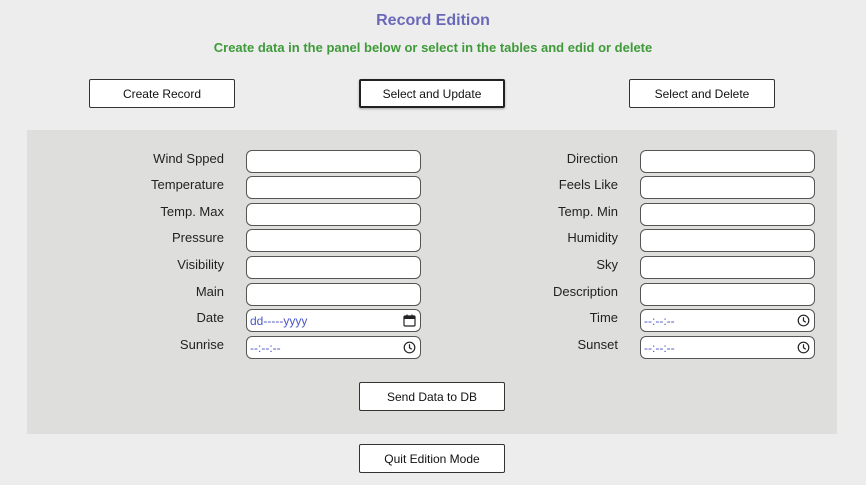 The height and width of the screenshot is (485, 866). What do you see at coordinates (209, 291) in the screenshot?
I see `main-label: Main` at bounding box center [209, 291].